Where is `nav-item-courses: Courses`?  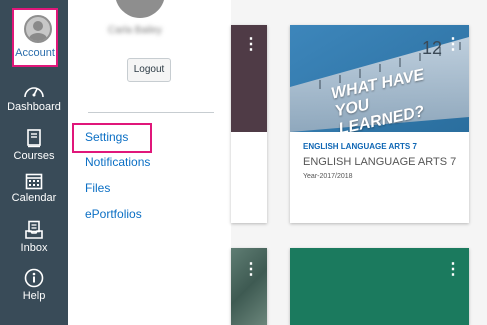
nav-item-courses: Courses is located at coordinates (34, 145).